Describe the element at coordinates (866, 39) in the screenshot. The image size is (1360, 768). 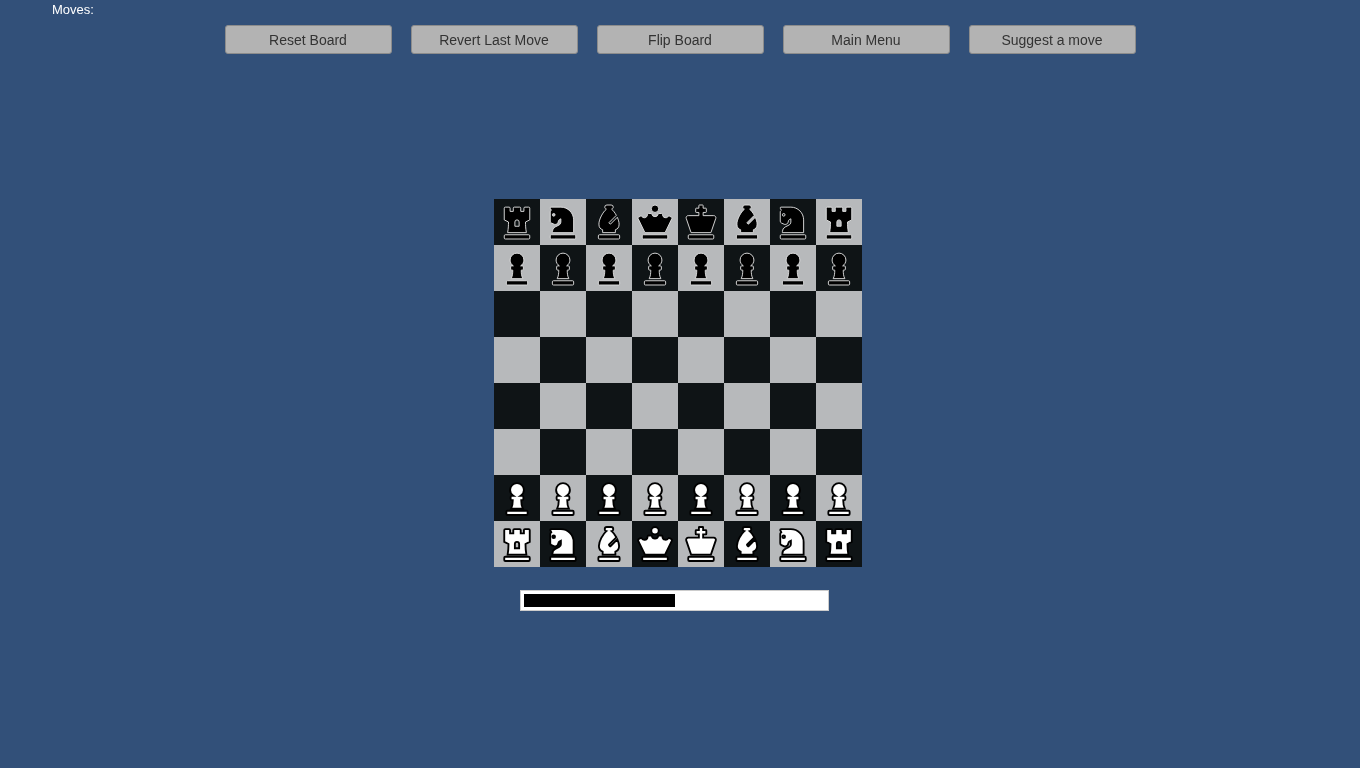
I see `toolbar-button: Main Menu` at that location.